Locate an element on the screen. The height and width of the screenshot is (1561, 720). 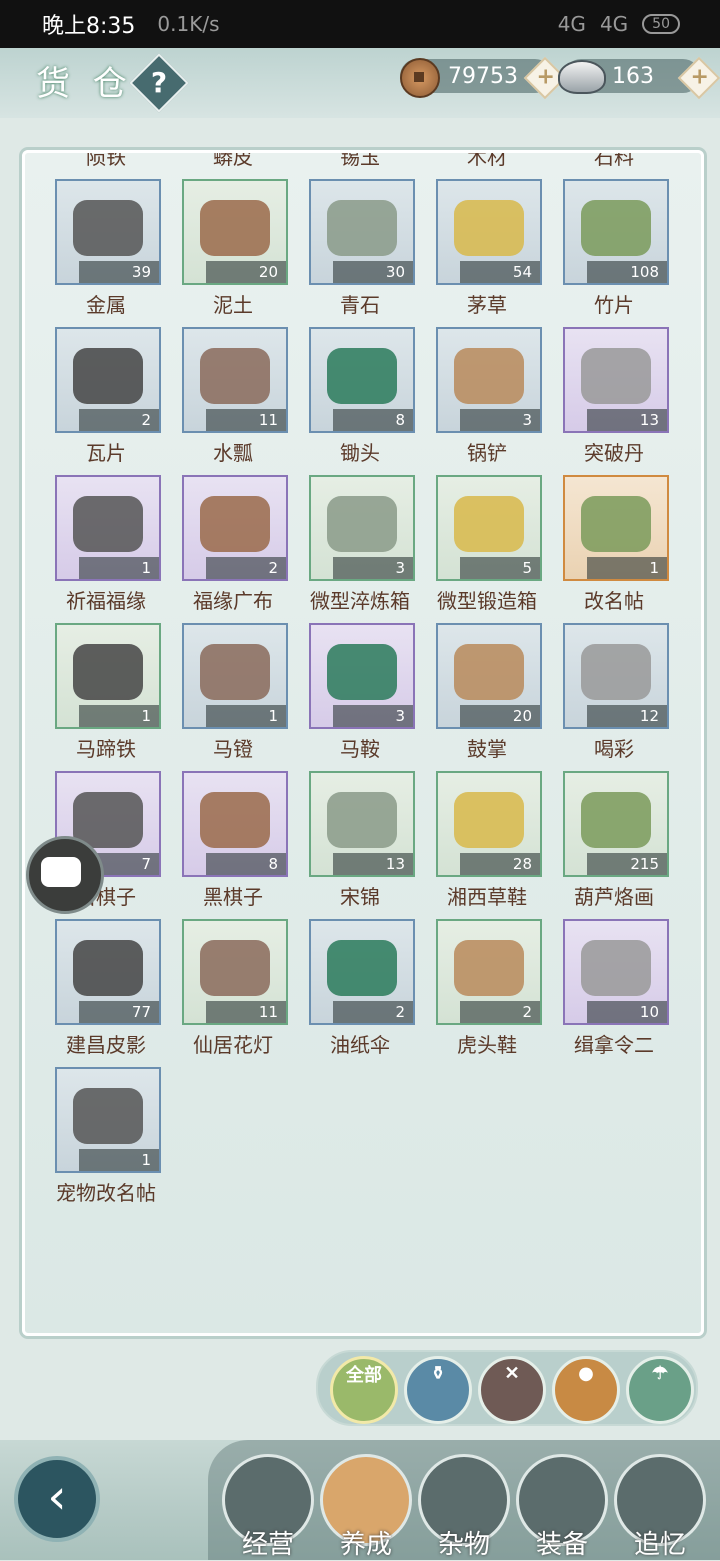
inventory-item: 10 缉拿令二 is located at coordinates (616, 988).